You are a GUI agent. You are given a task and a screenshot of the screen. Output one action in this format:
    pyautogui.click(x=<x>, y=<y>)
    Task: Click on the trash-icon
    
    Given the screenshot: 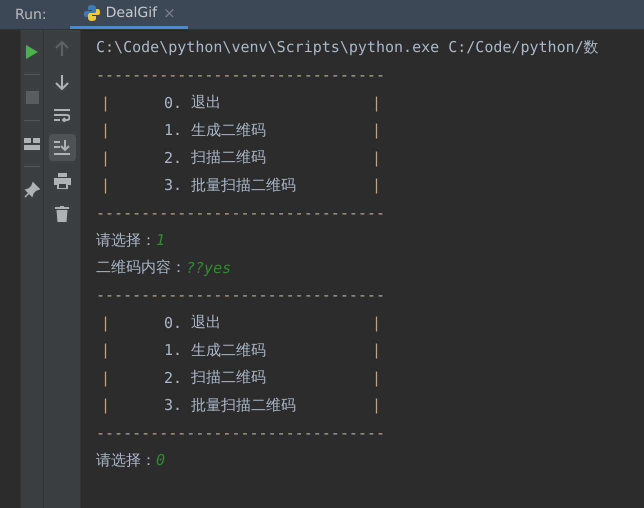 What is the action you would take?
    pyautogui.click(x=62, y=214)
    